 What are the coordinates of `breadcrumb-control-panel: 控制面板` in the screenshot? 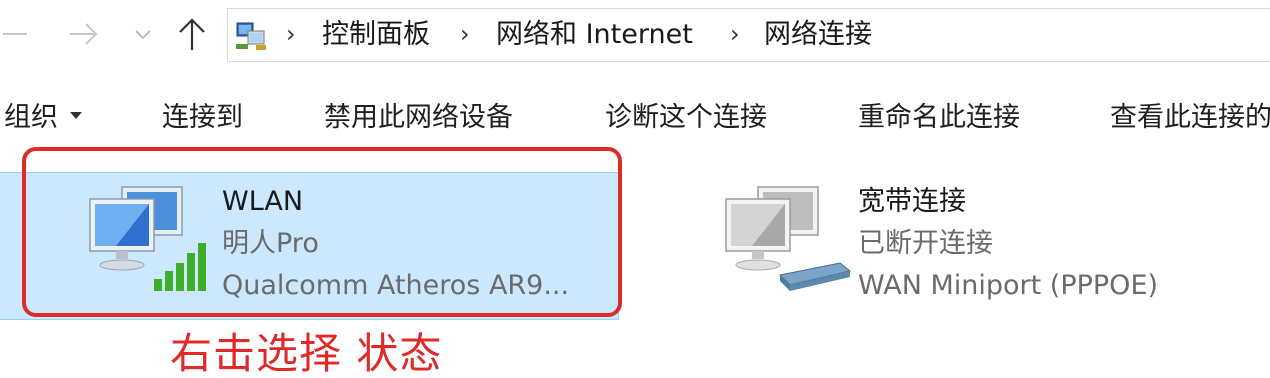 It's located at (376, 35).